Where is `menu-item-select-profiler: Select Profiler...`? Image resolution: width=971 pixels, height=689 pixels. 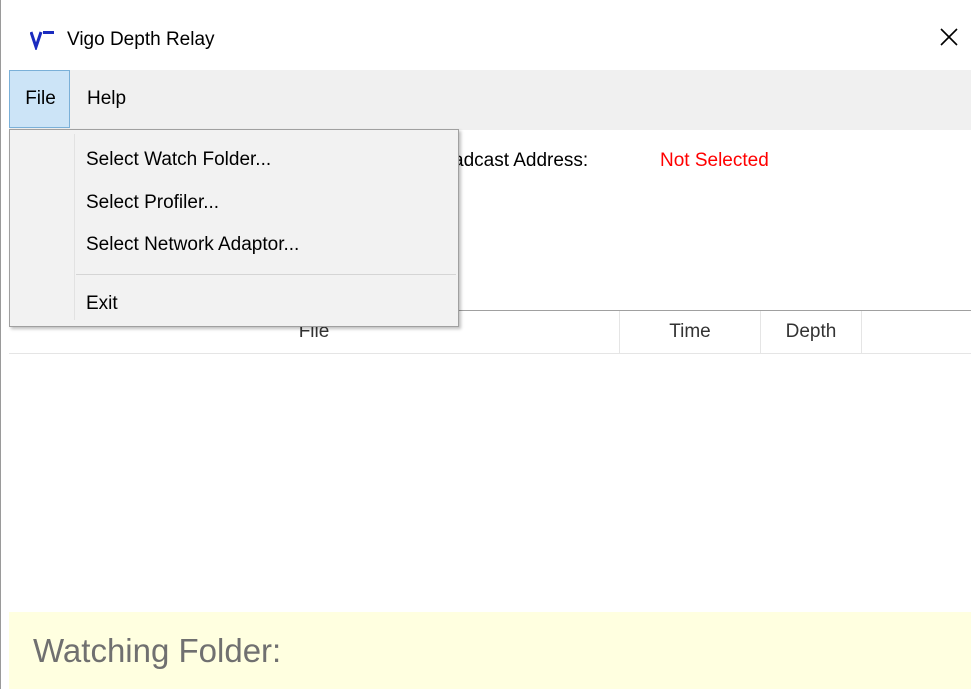 menu-item-select-profiler: Select Profiler... is located at coordinates (152, 203).